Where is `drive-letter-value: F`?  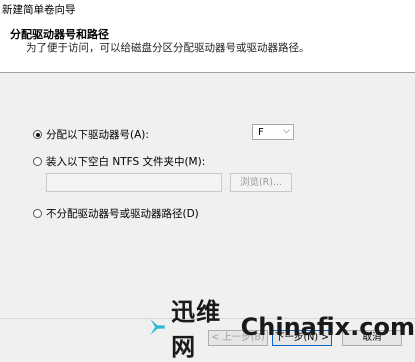
drive-letter-value: F is located at coordinates (261, 132).